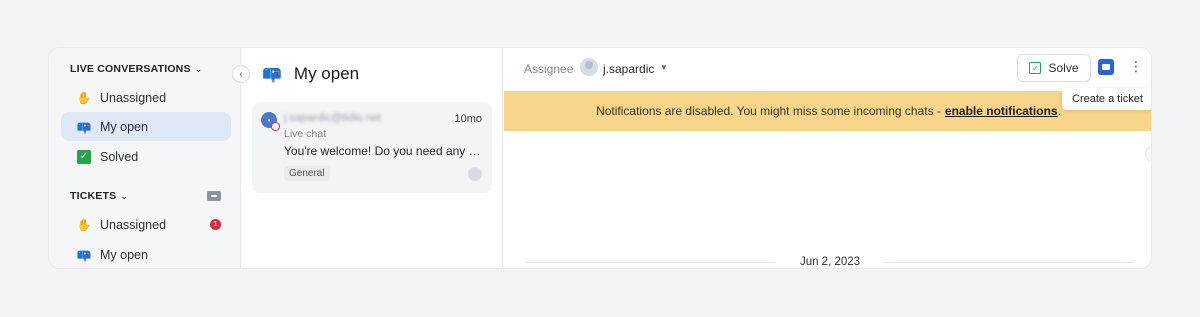 This screenshot has width=1200, height=317. What do you see at coordinates (215, 224) in the screenshot?
I see `unread-badge: 1` at bounding box center [215, 224].